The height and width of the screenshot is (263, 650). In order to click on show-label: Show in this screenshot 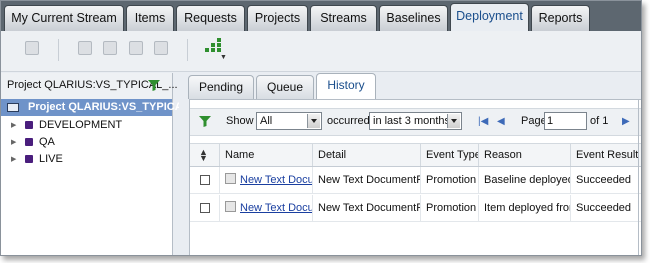, I will do `click(240, 121)`.